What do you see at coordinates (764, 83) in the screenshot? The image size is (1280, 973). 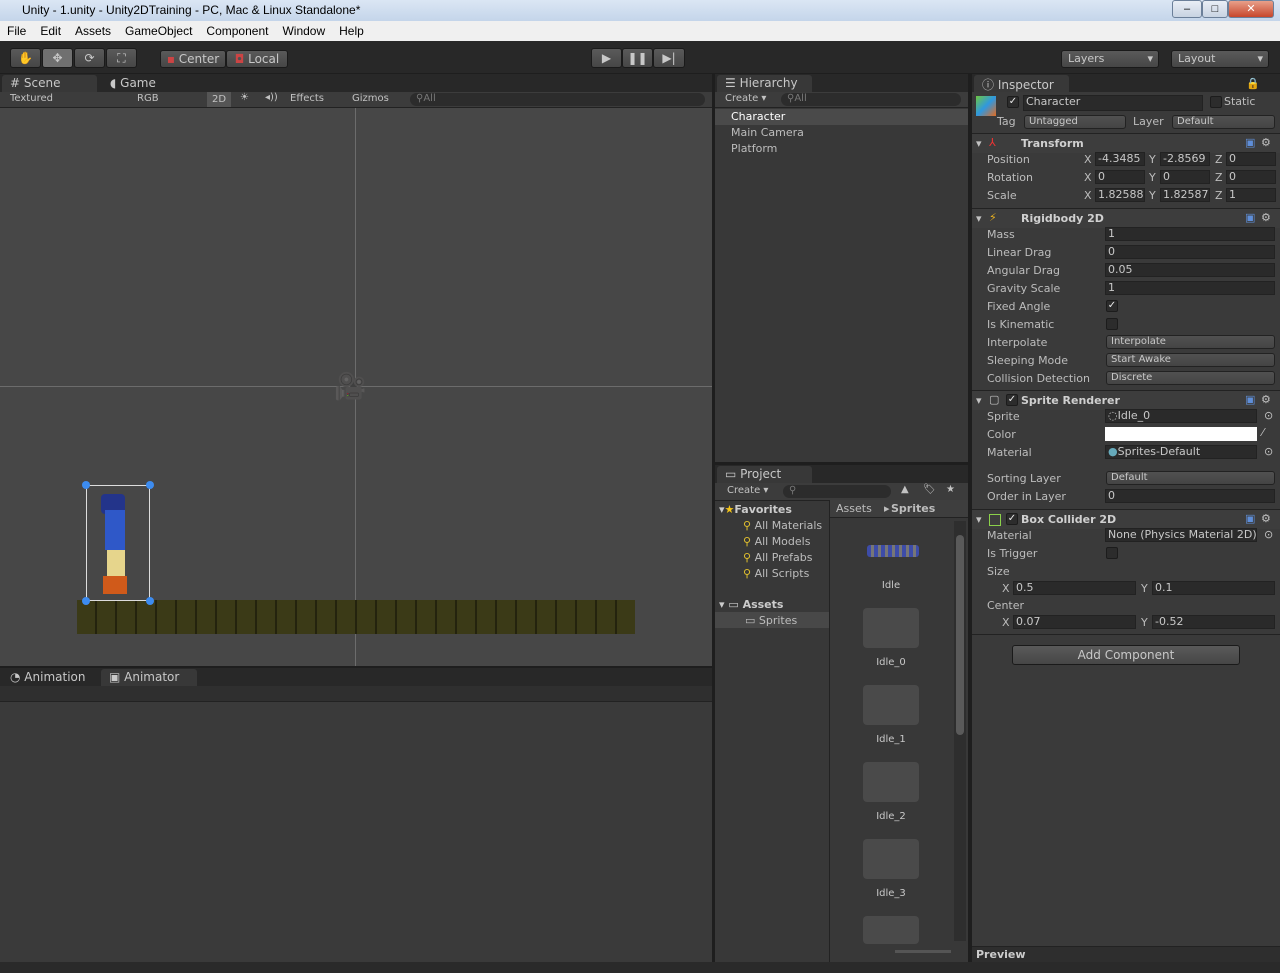 I see `tab-hierarchy: ☰ Hierarchy` at bounding box center [764, 83].